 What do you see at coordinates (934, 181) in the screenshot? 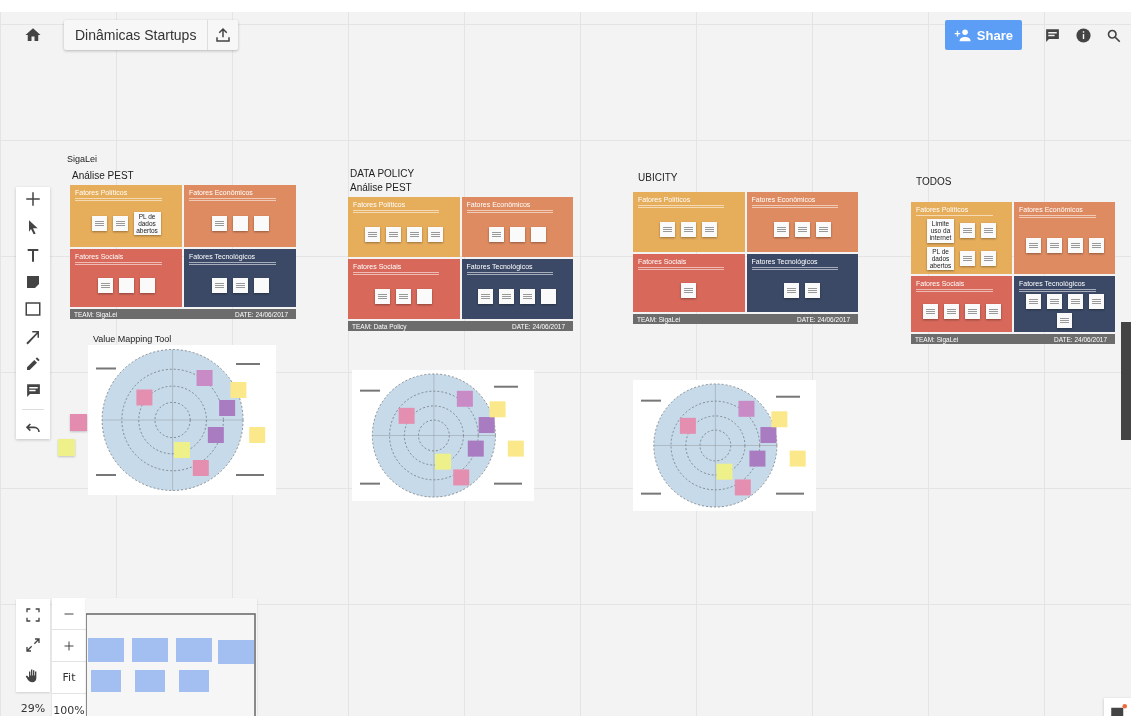
I see `board-heading: TODOS` at bounding box center [934, 181].